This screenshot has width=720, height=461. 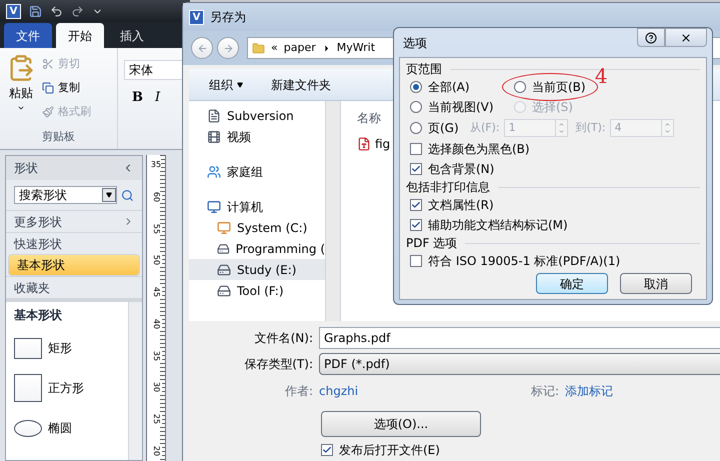 What do you see at coordinates (109, 195) in the screenshot?
I see `dropdown-icon` at bounding box center [109, 195].